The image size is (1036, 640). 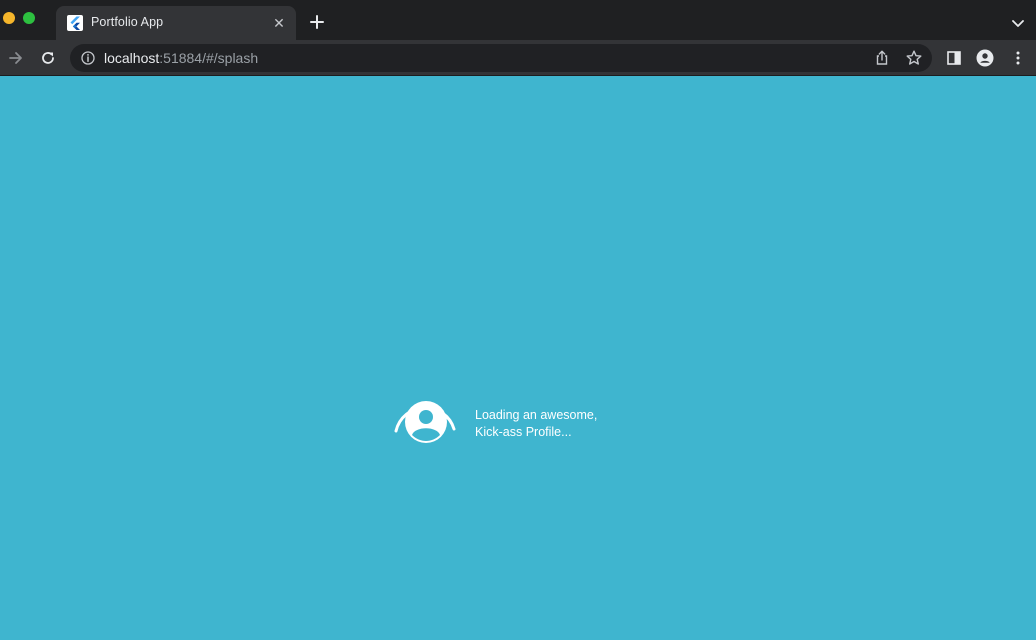 I want to click on bookmark-button, so click(x=914, y=58).